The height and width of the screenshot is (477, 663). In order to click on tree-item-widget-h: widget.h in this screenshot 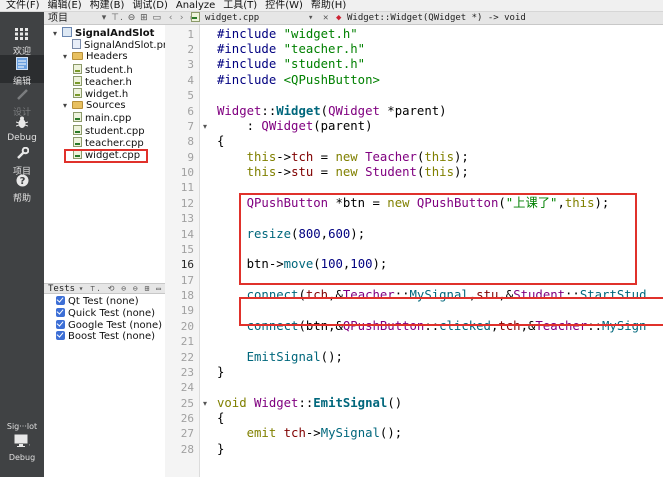, I will do `click(100, 94)`.